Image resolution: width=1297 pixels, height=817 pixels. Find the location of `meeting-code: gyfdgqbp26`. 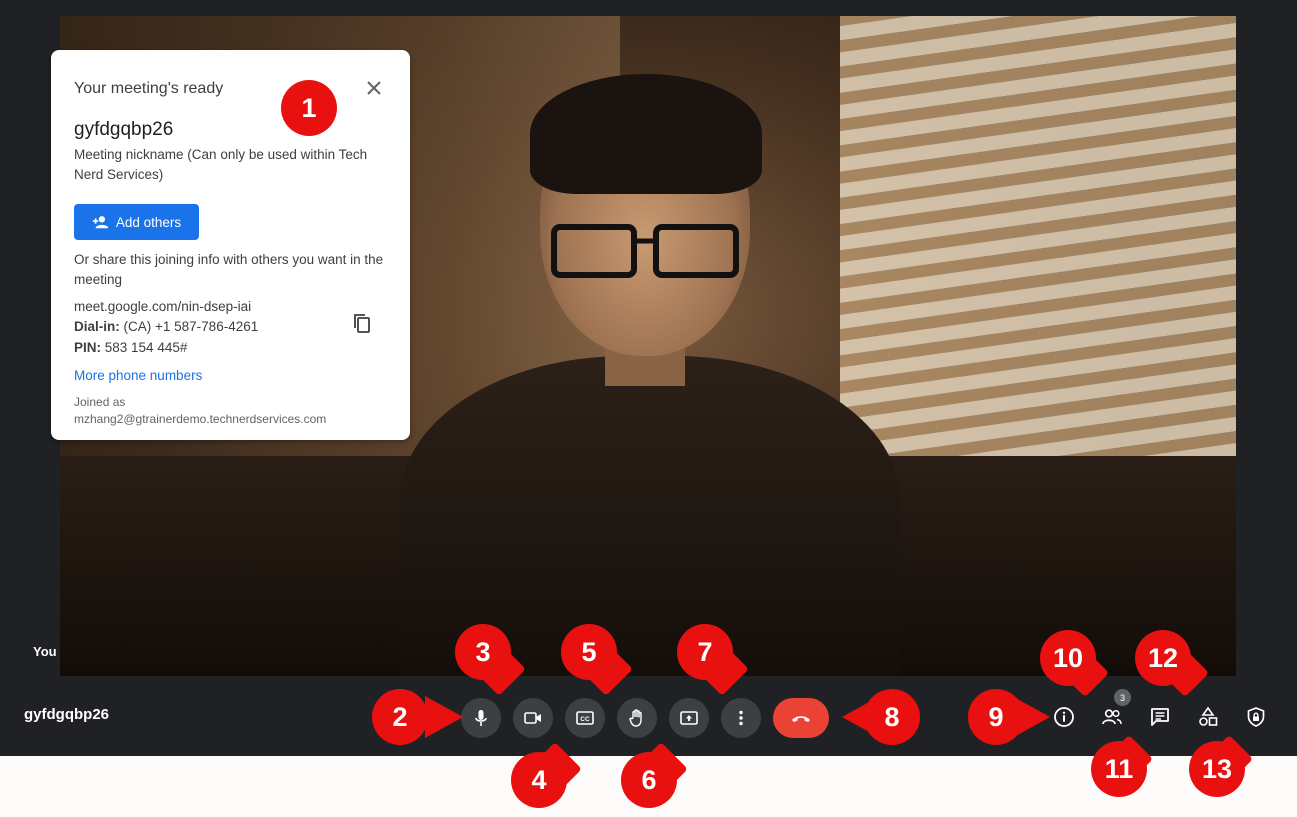

meeting-code: gyfdgqbp26 is located at coordinates (124, 129).